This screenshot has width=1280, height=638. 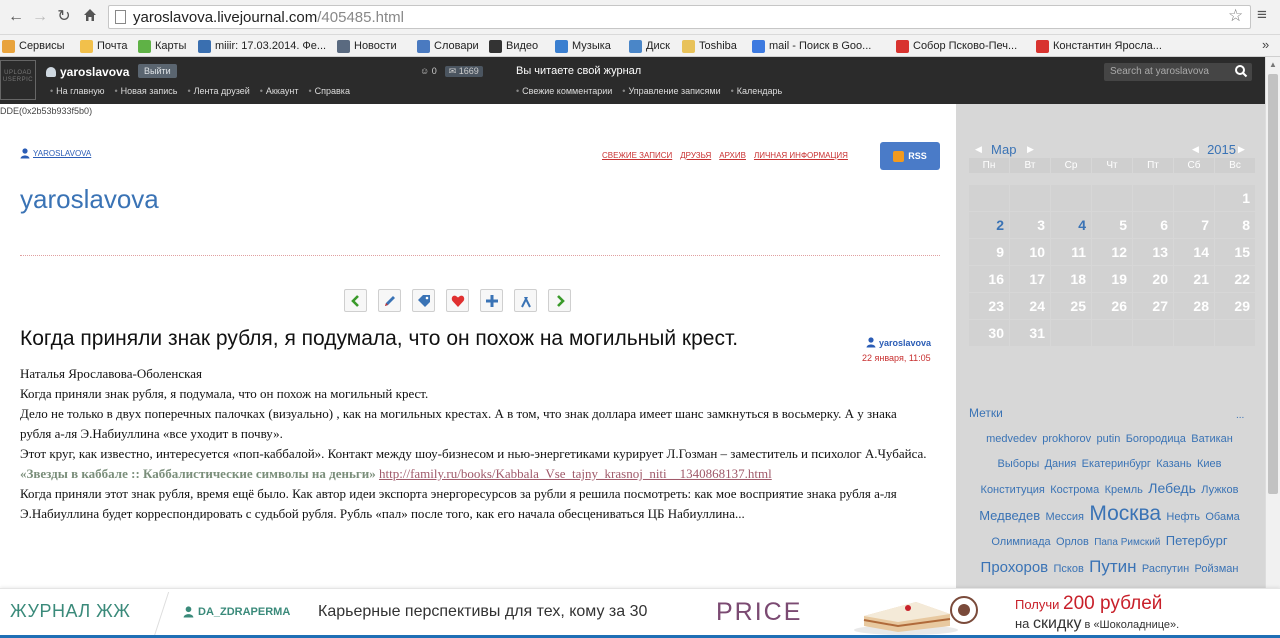 I want to click on calendar-day: 2, so click(x=989, y=225).